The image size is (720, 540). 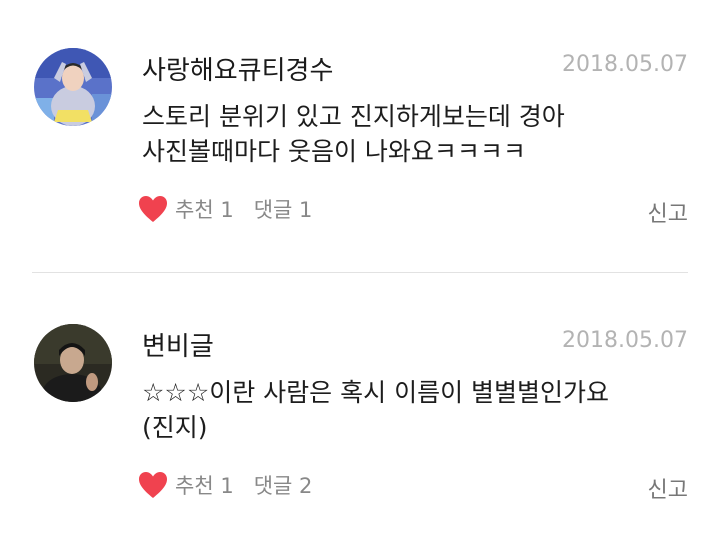 I want to click on author-name: 사랑해요큐티경수, so click(x=237, y=68).